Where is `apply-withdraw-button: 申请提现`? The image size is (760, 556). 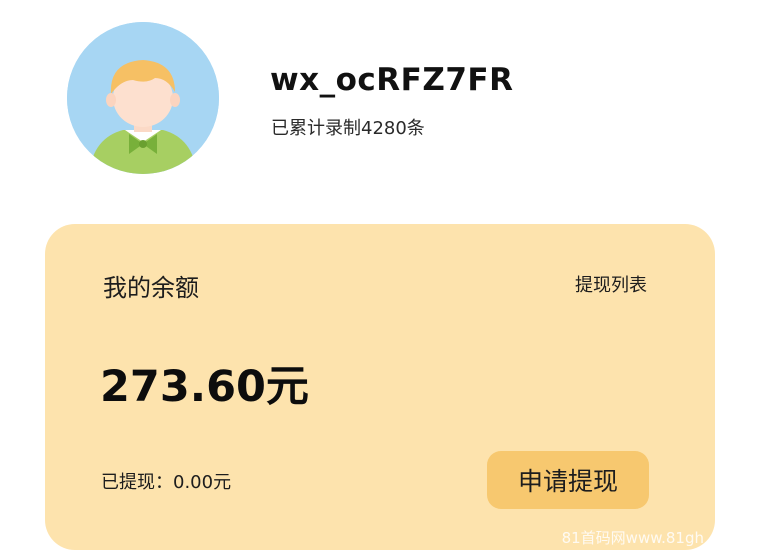
apply-withdraw-button: 申请提现 is located at coordinates (568, 480).